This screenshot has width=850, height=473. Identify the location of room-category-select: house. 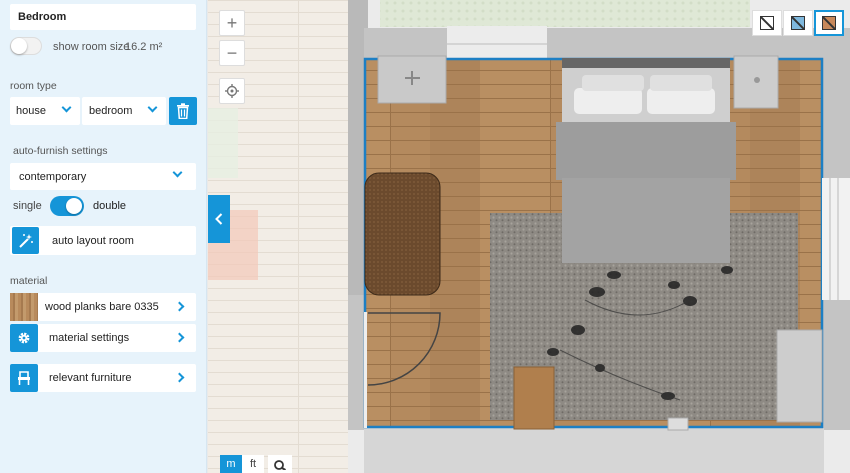
(45, 111).